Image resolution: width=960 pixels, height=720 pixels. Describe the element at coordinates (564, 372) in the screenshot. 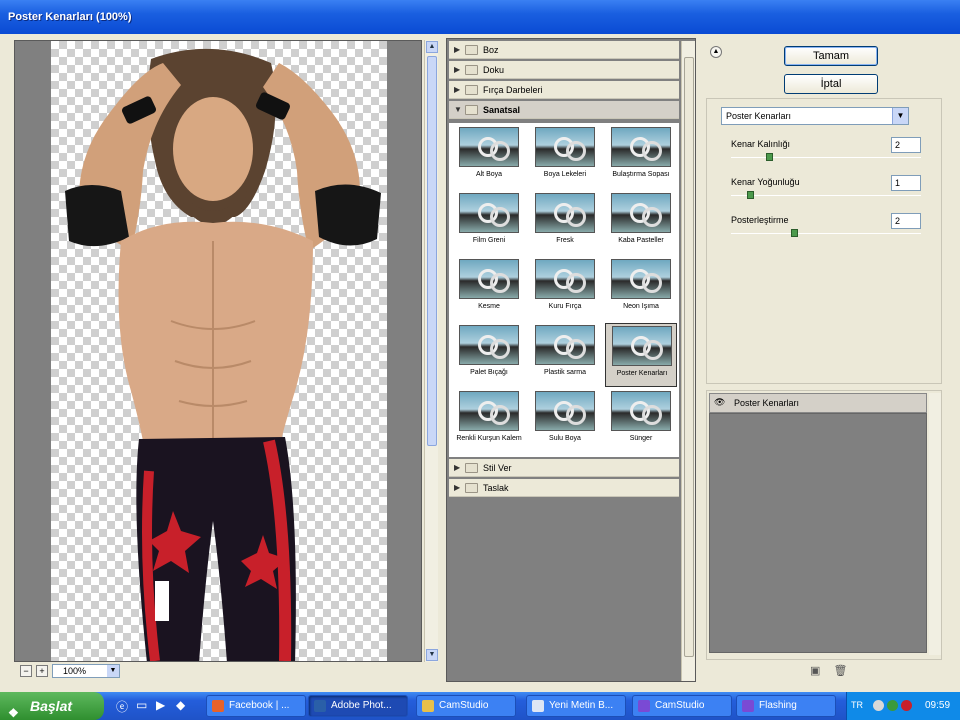

I see `filter-label: Plastik sarma` at that location.